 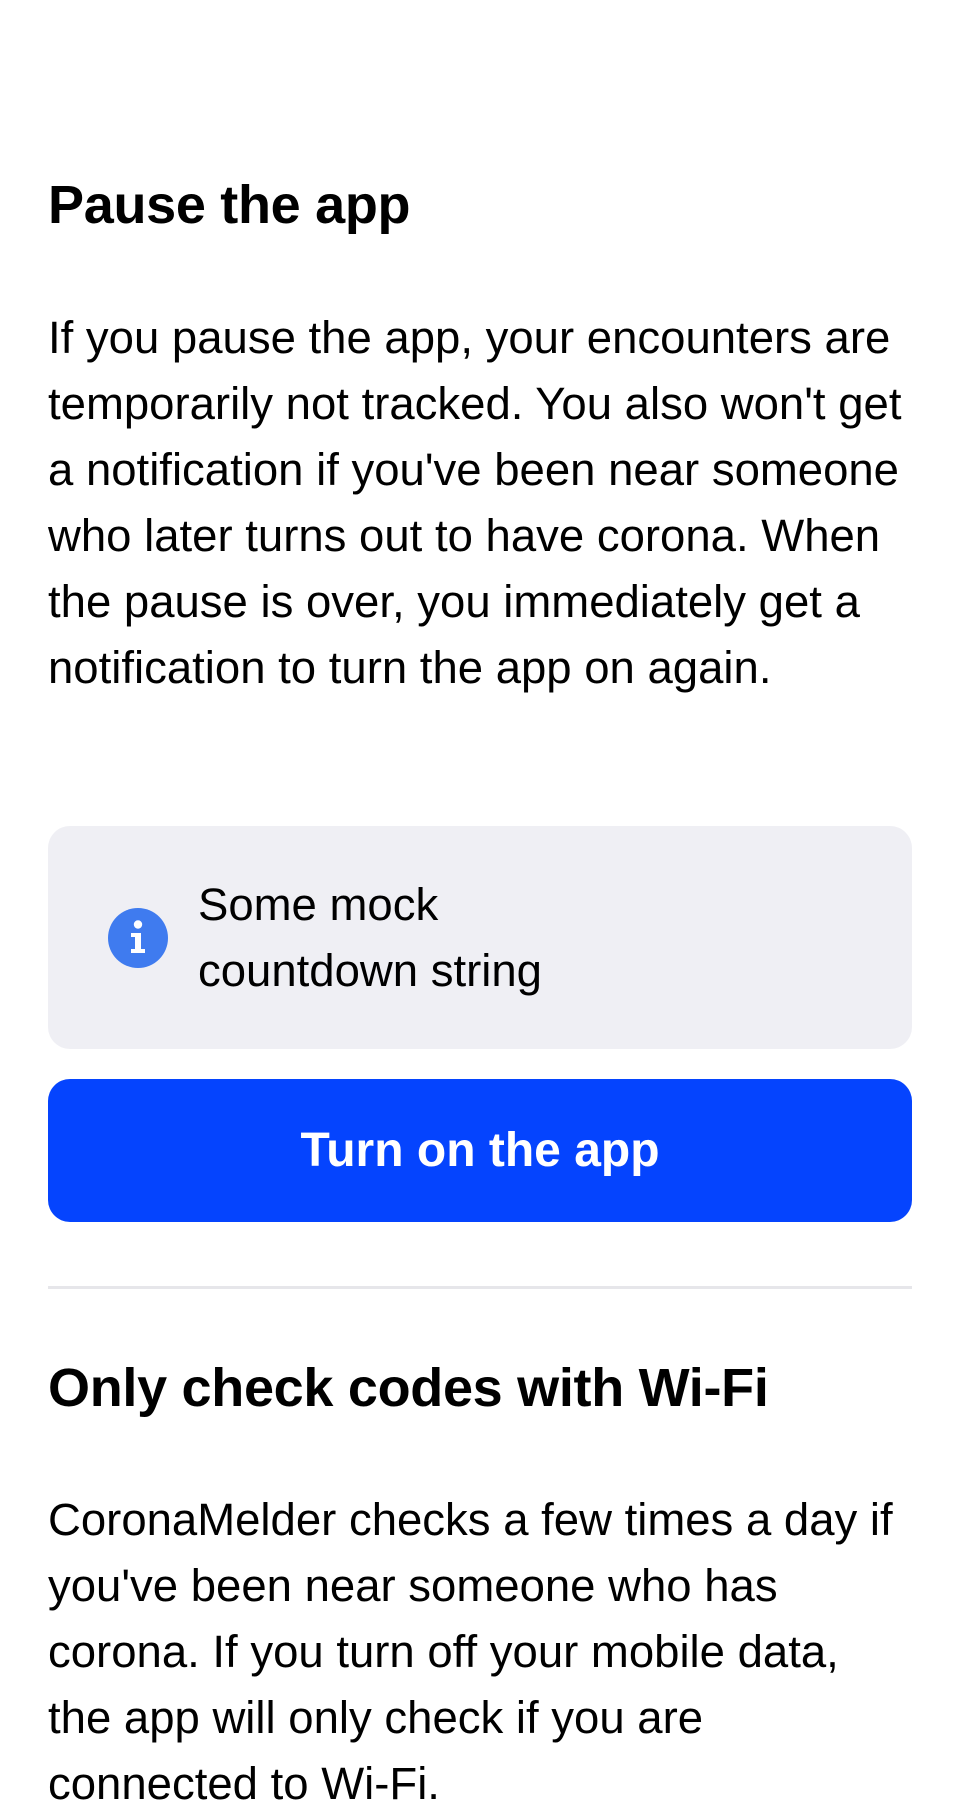 I want to click on wifi-section-title: Only check codes with Wi-Fi, so click(x=408, y=1388).